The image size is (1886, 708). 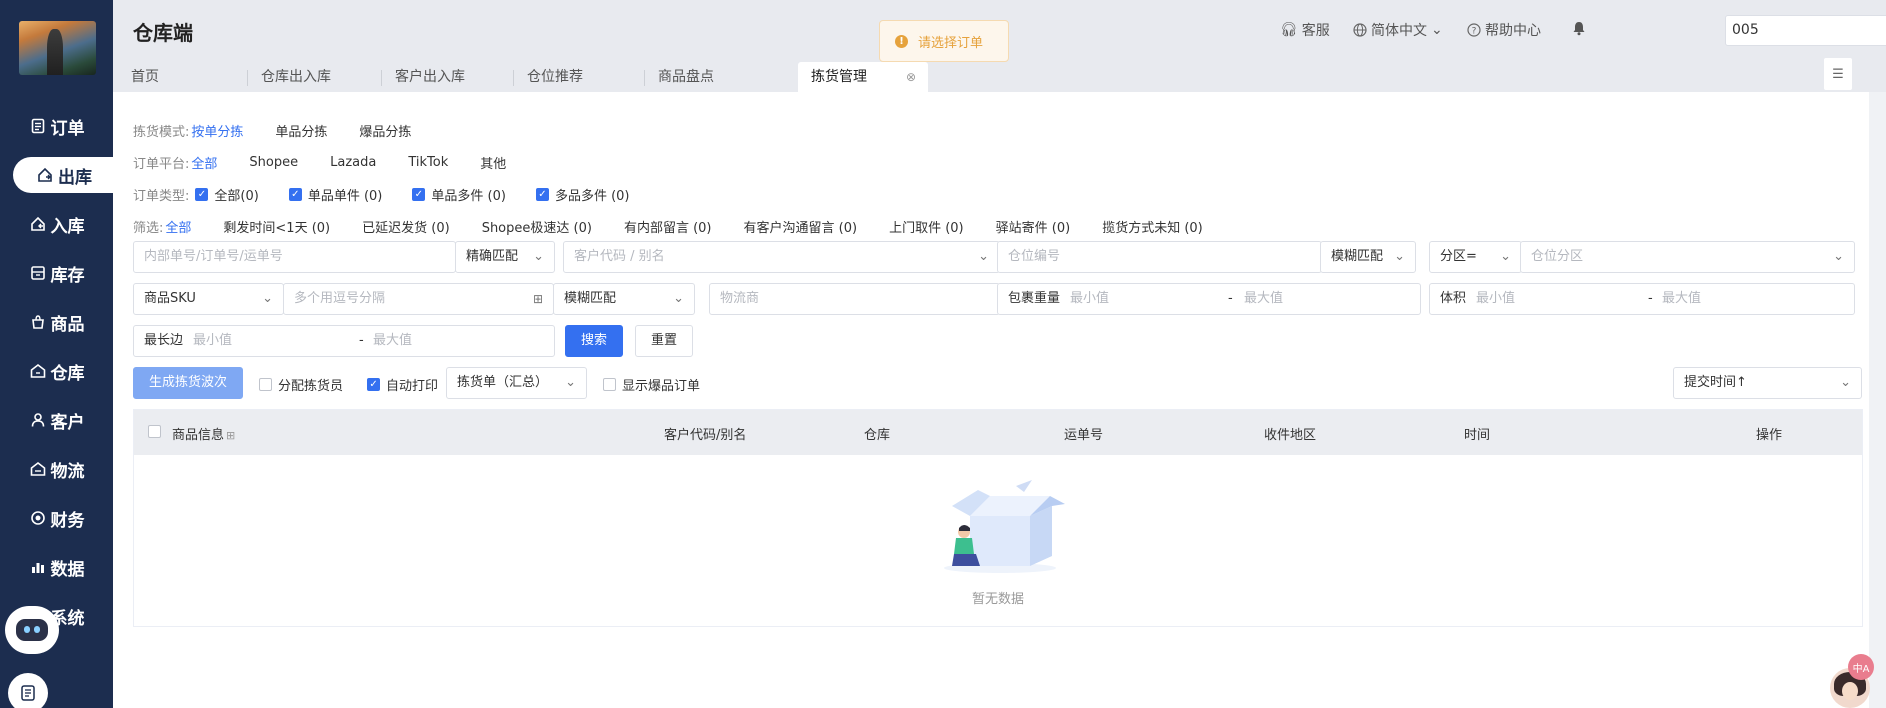 What do you see at coordinates (38, 469) in the screenshot?
I see `logistics-icon` at bounding box center [38, 469].